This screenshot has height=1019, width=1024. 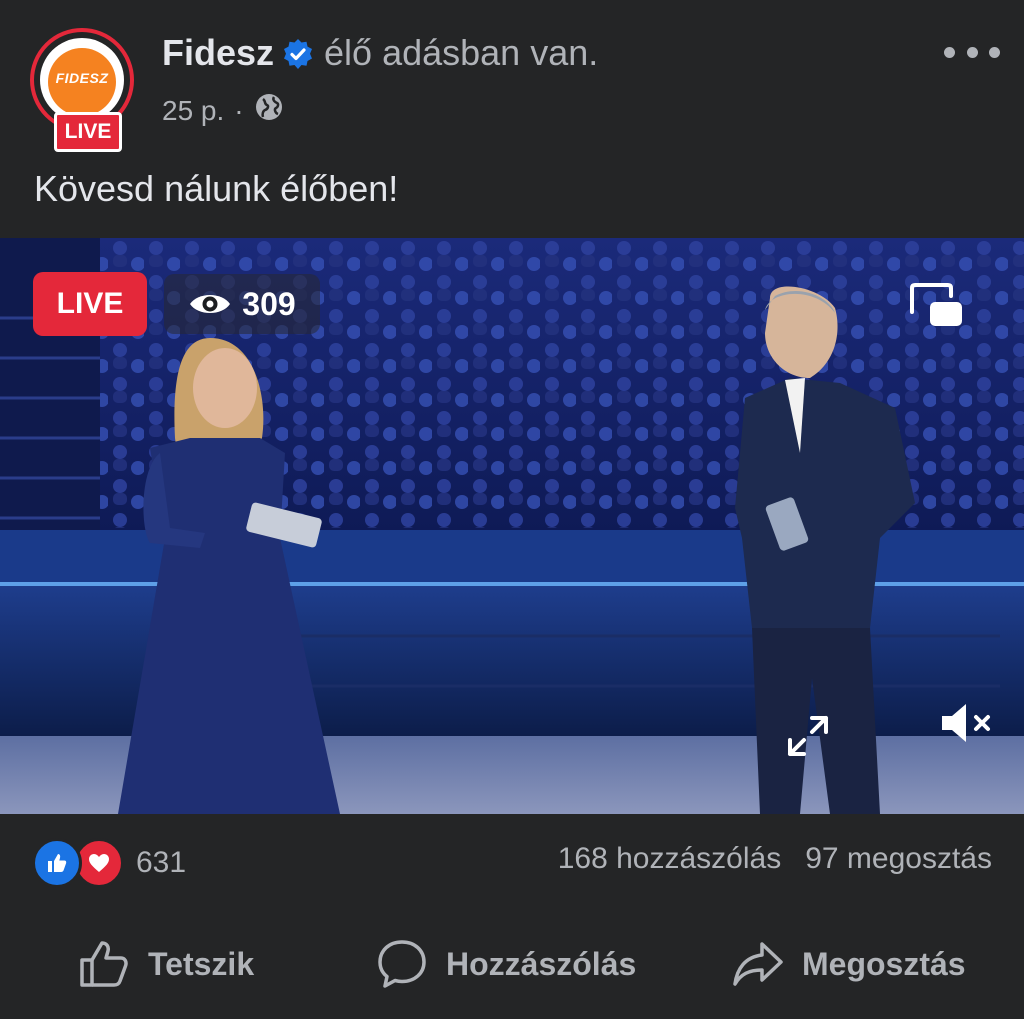 What do you see at coordinates (298, 53) in the screenshot?
I see `verified-badge-icon` at bounding box center [298, 53].